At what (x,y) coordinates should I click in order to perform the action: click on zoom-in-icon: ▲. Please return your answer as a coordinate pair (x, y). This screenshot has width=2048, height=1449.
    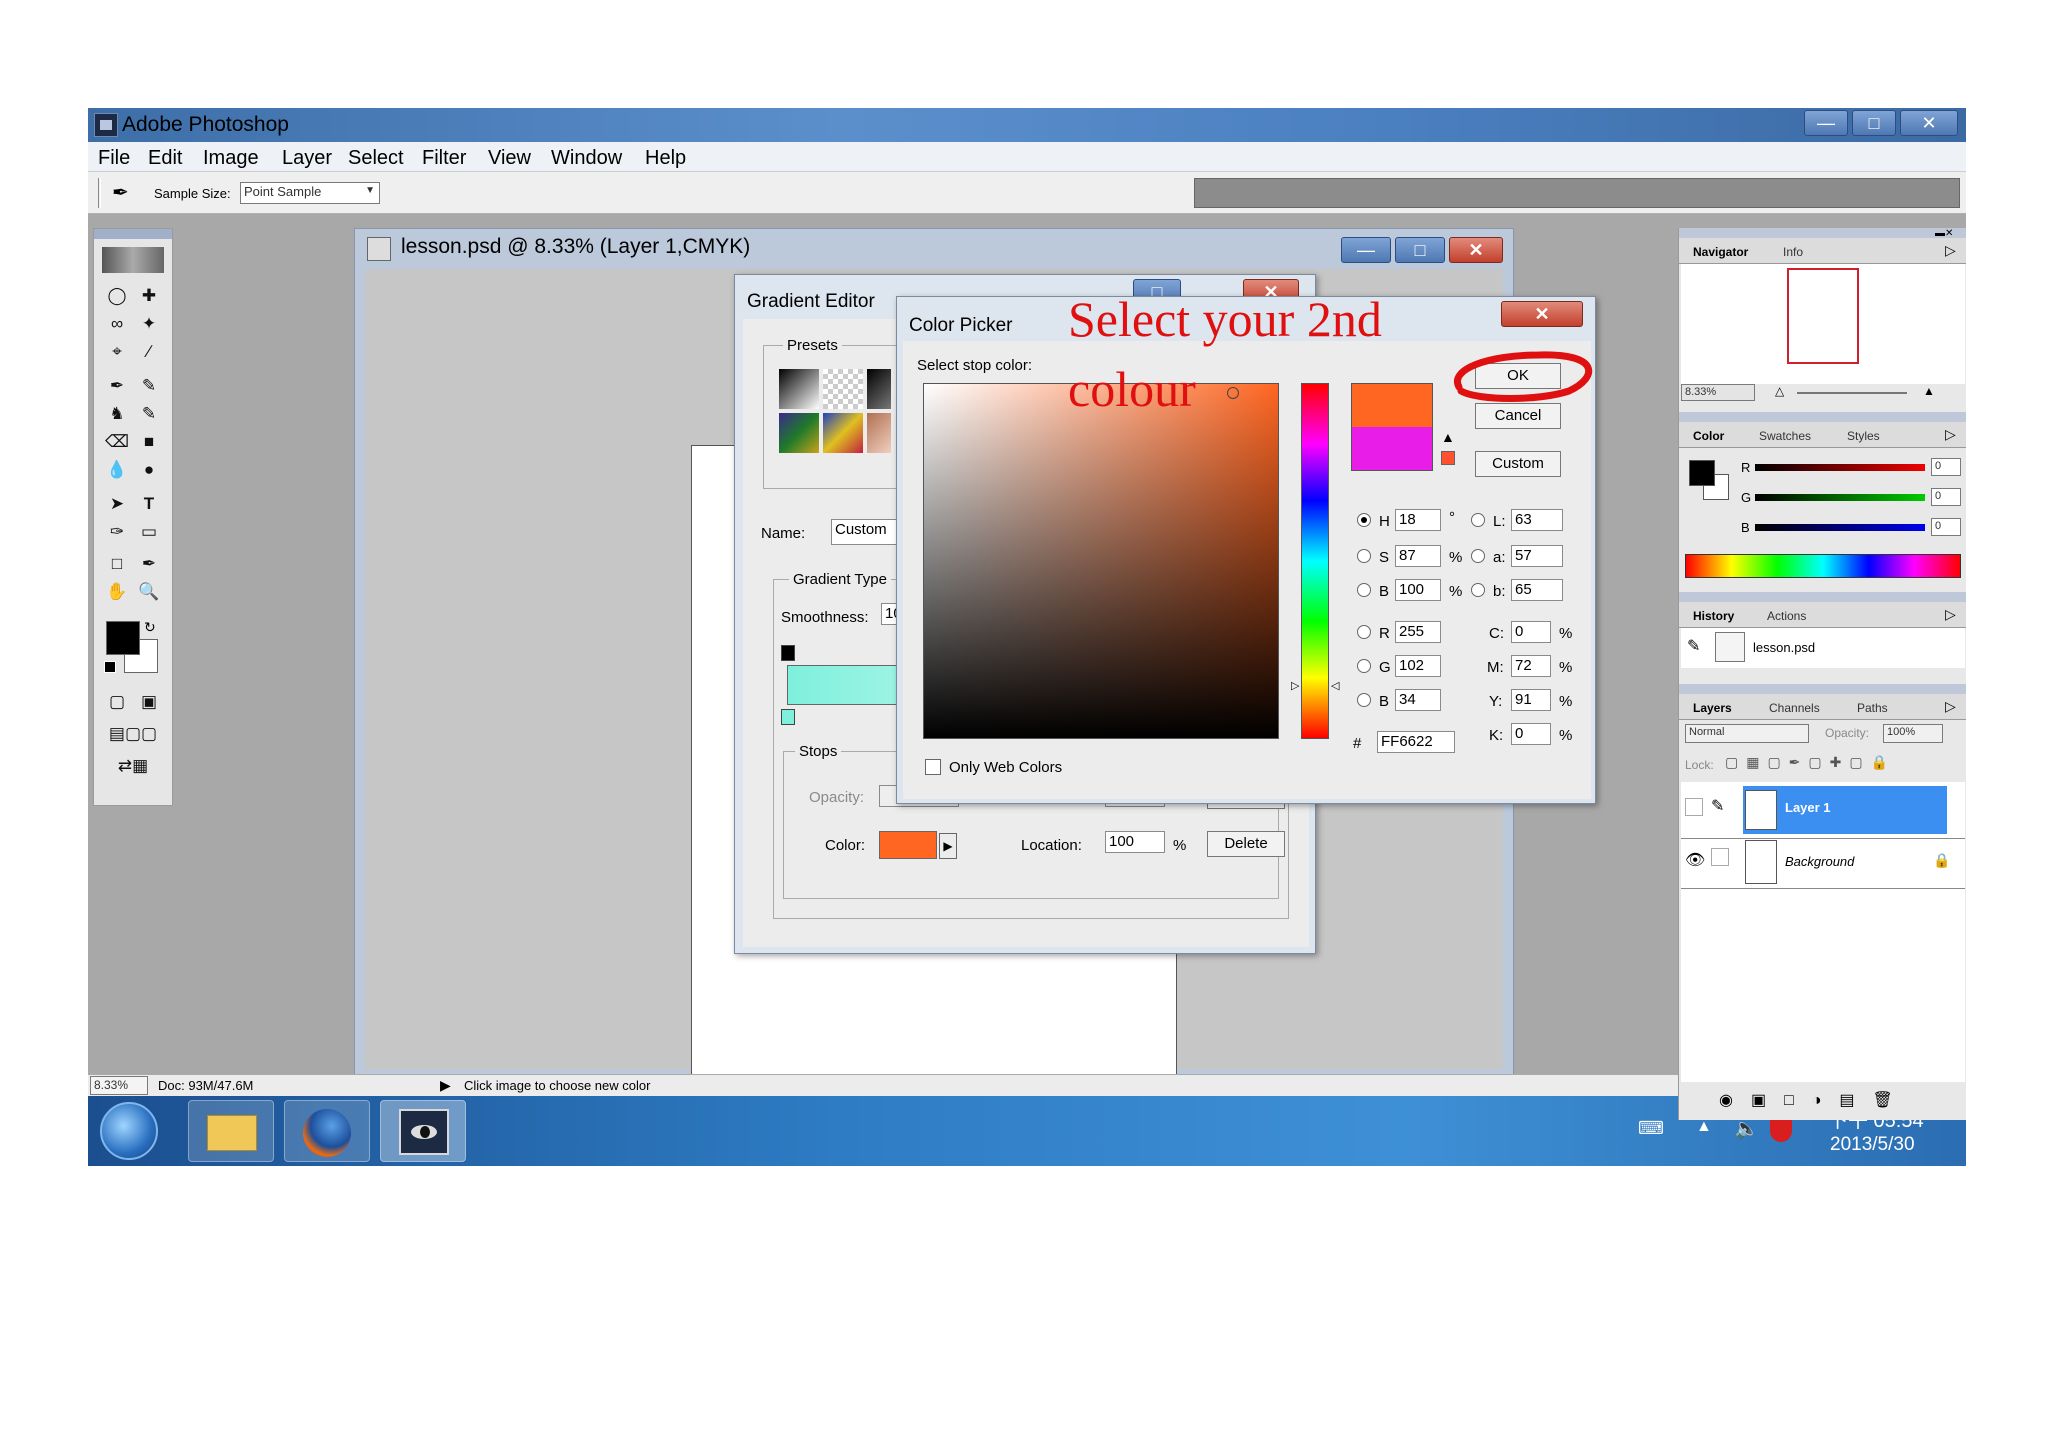
    Looking at the image, I should click on (1929, 391).